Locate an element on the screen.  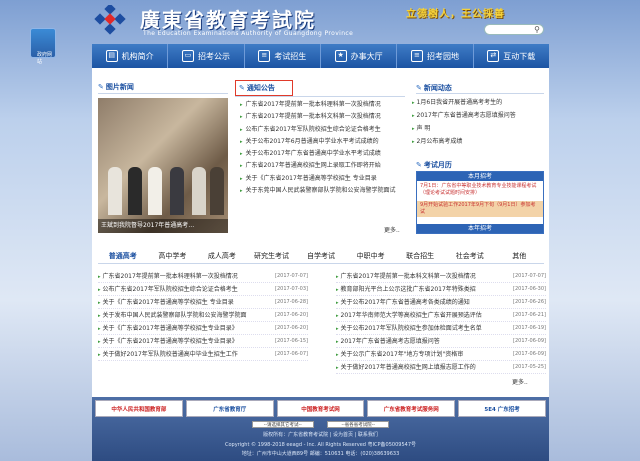
tab: 其他 is located at coordinates (520, 256).